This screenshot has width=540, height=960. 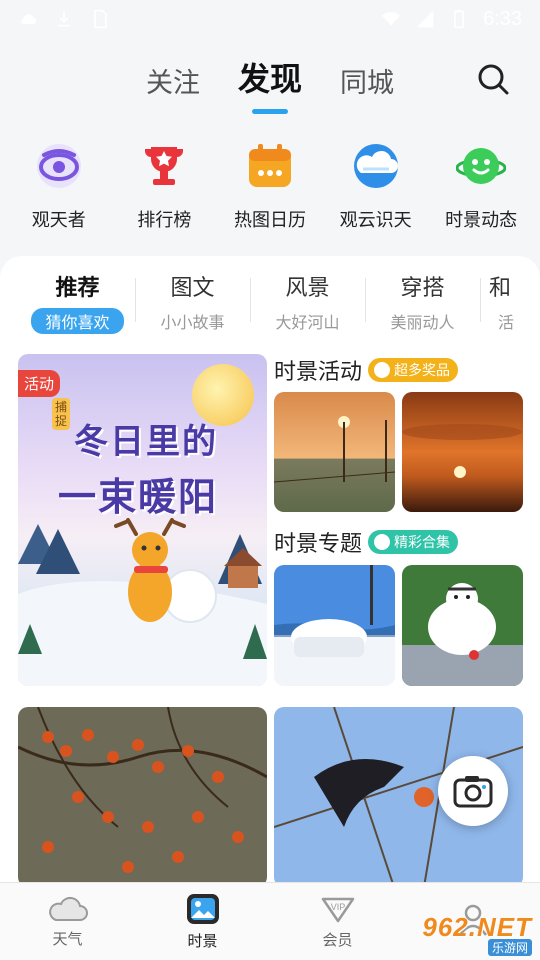 What do you see at coordinates (58, 220) in the screenshot?
I see `quick-entry-label: 观天者` at bounding box center [58, 220].